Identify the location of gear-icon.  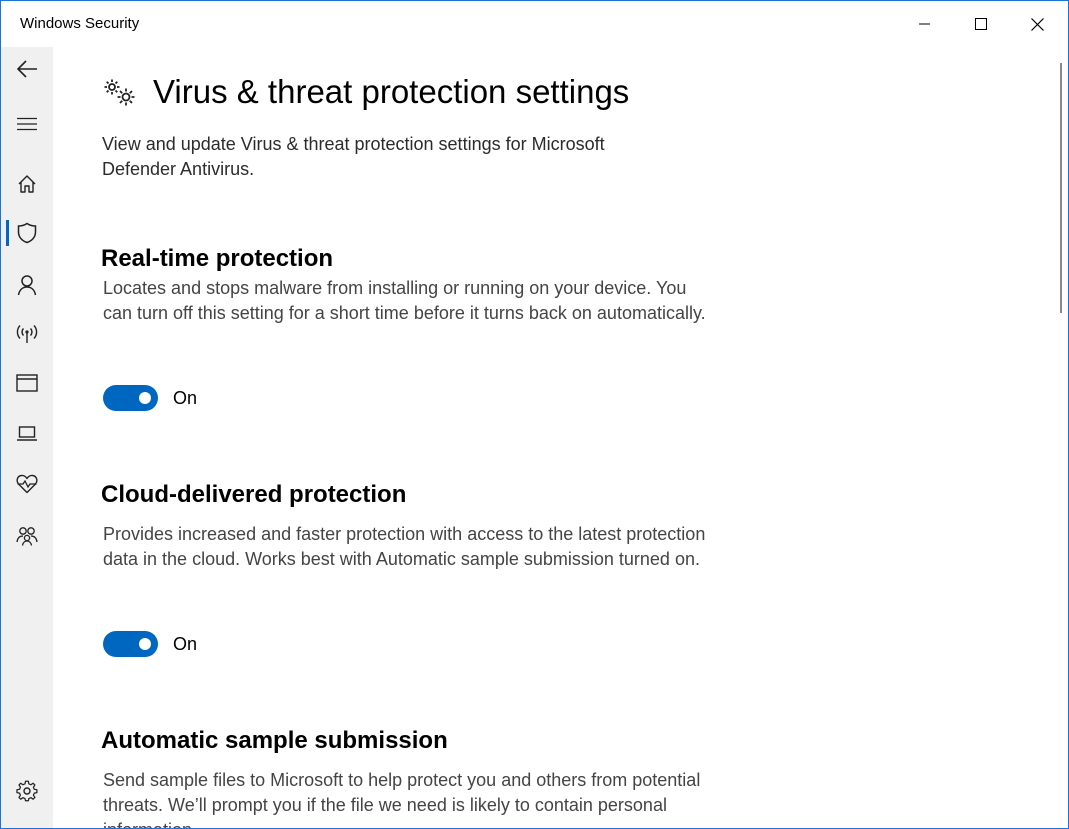
(27, 791).